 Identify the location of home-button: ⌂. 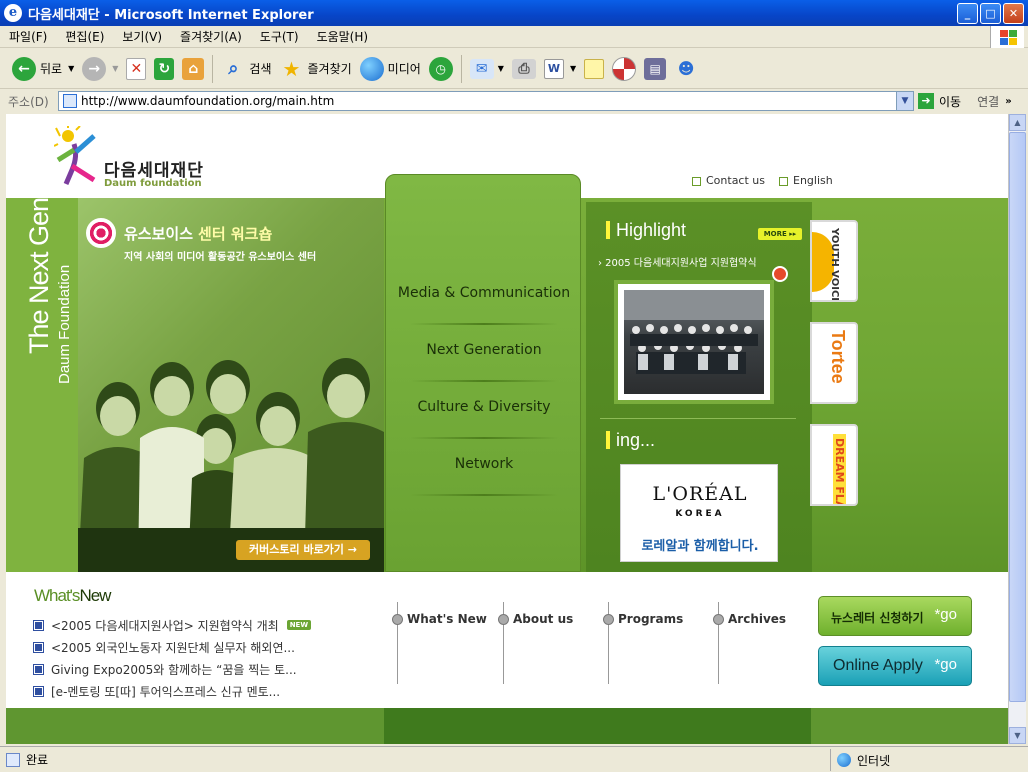
(193, 69).